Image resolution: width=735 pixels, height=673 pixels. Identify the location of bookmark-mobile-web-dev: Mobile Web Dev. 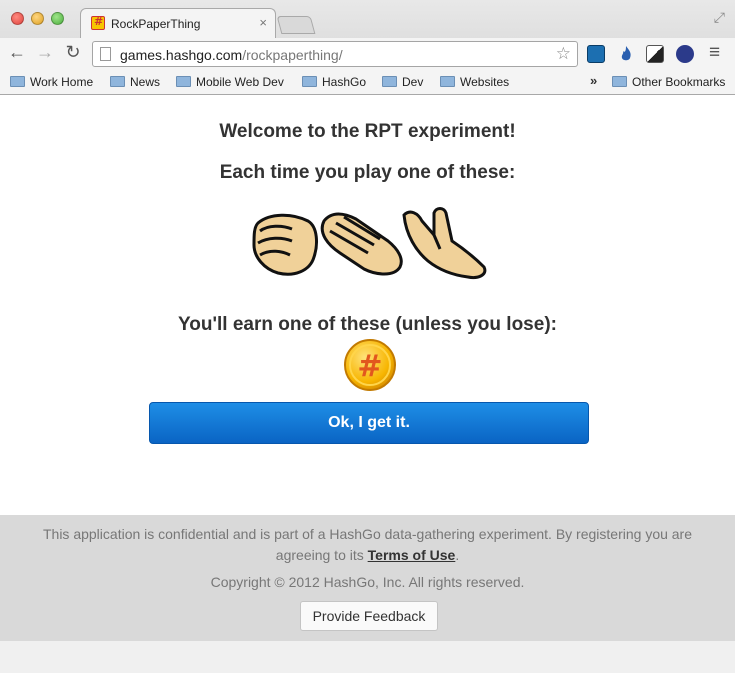
(230, 82).